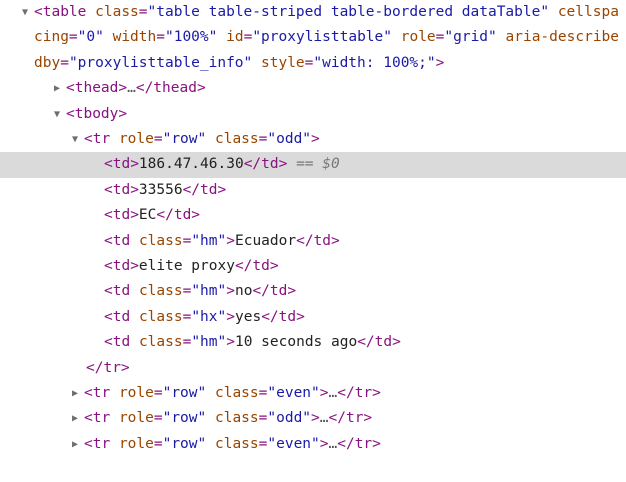  What do you see at coordinates (160, 63) in the screenshot?
I see `attr-value-aria-describedby: "proxylisttable_info"` at bounding box center [160, 63].